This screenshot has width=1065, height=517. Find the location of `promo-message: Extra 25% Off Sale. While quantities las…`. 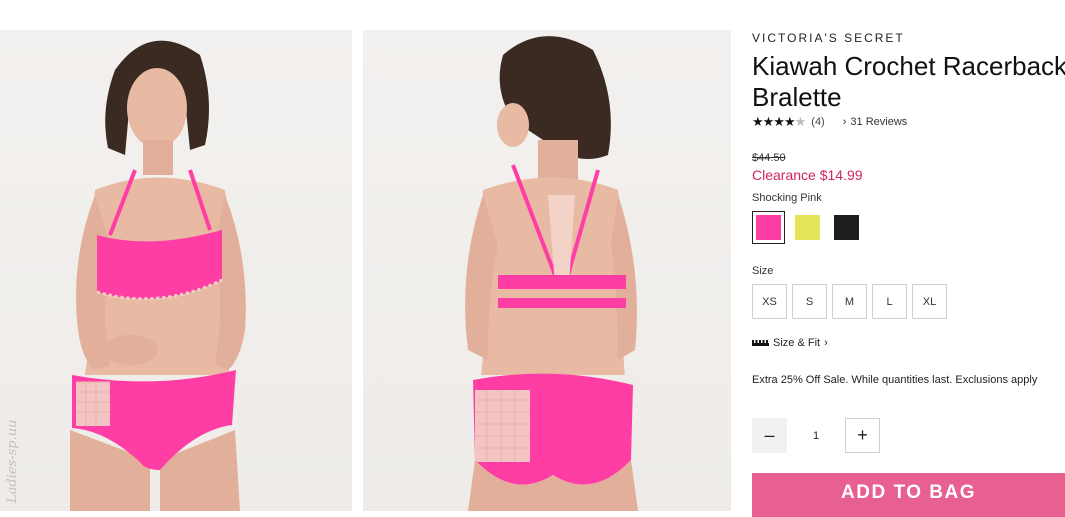

promo-message: Extra 25% Off Sale. While quantities las… is located at coordinates (895, 380).